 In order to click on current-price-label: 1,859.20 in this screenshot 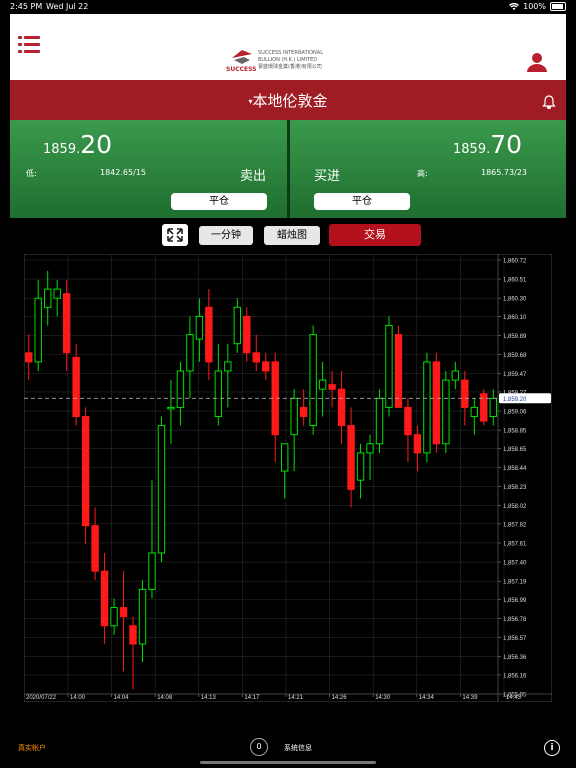, I will do `click(515, 400)`.